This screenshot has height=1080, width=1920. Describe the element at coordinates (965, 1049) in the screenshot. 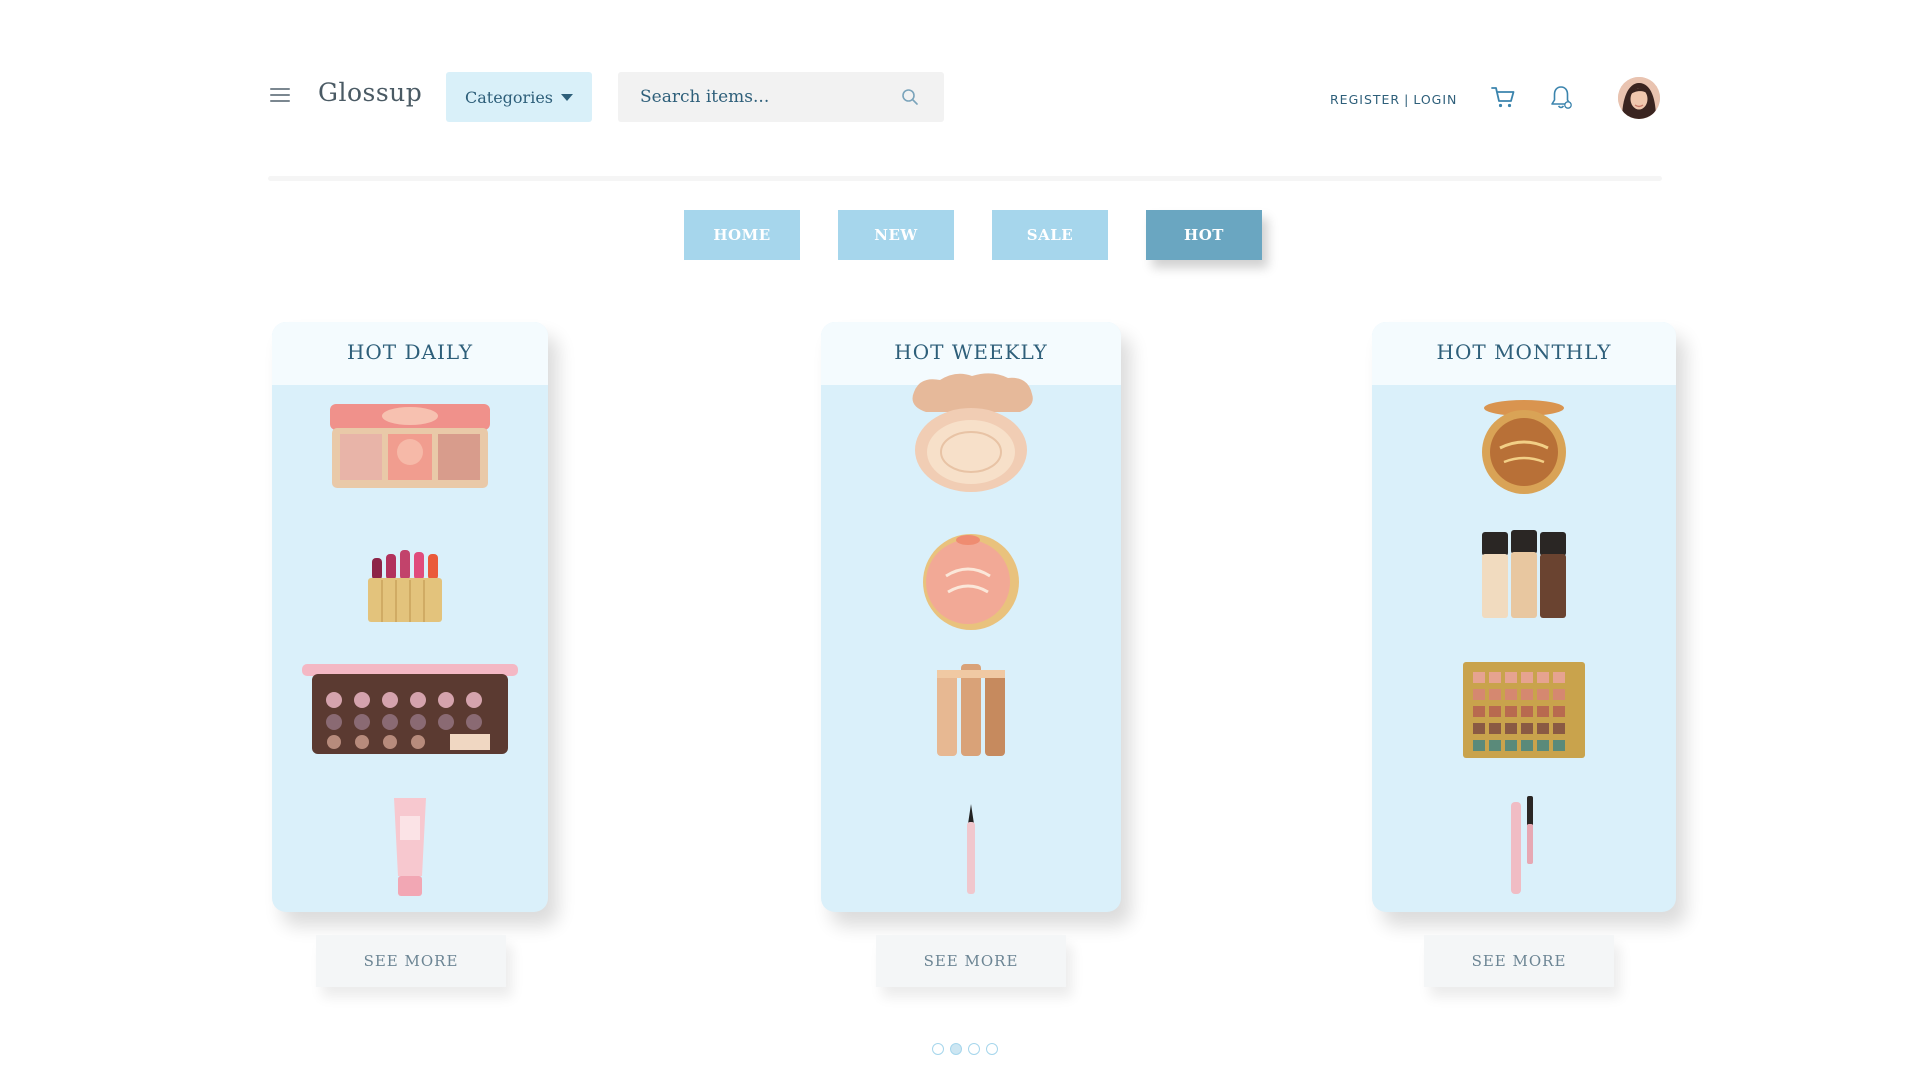

I see `pagination-dots` at that location.